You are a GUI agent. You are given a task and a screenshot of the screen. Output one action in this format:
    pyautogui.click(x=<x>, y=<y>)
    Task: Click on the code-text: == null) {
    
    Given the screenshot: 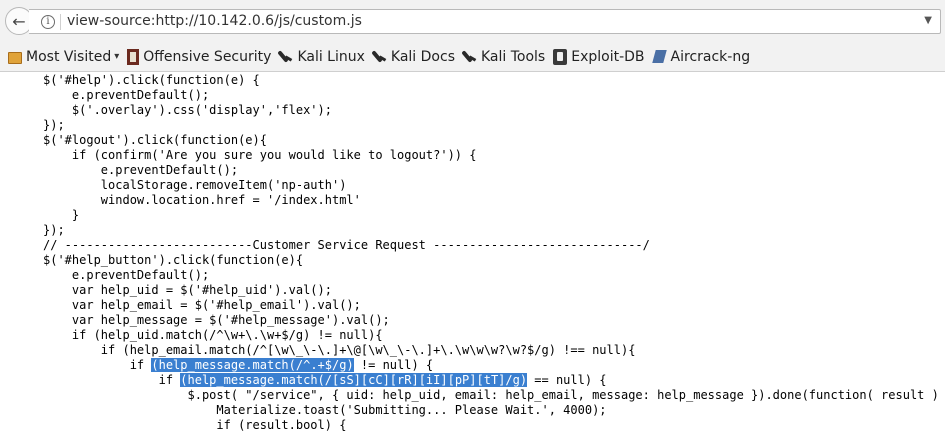 What is the action you would take?
    pyautogui.click(x=567, y=380)
    